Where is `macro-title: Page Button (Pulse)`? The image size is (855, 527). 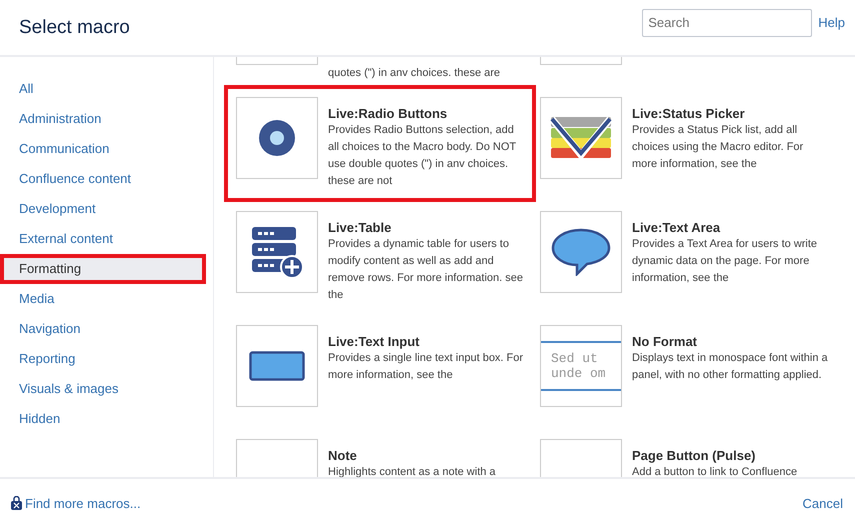 macro-title: Page Button (Pulse) is located at coordinates (694, 455).